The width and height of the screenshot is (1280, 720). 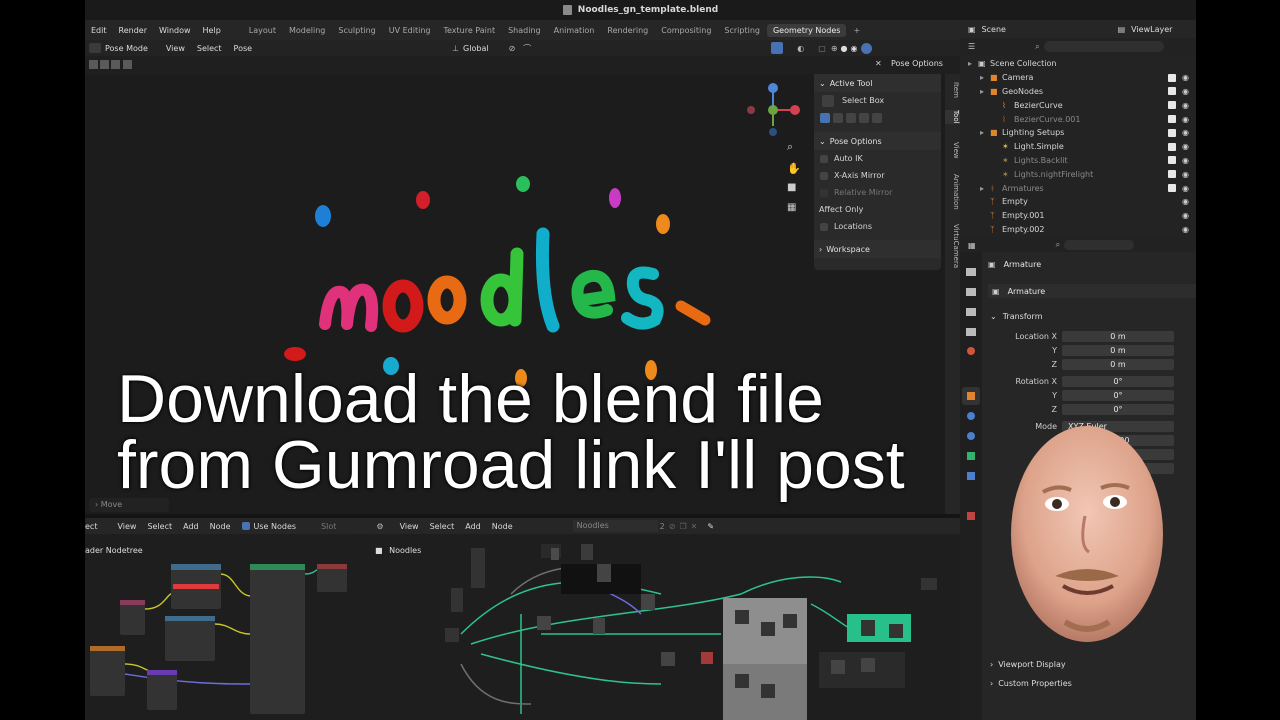 I want to click on outliner-row: ▸ ᚼ Armatures ◉, so click(x=1078, y=188).